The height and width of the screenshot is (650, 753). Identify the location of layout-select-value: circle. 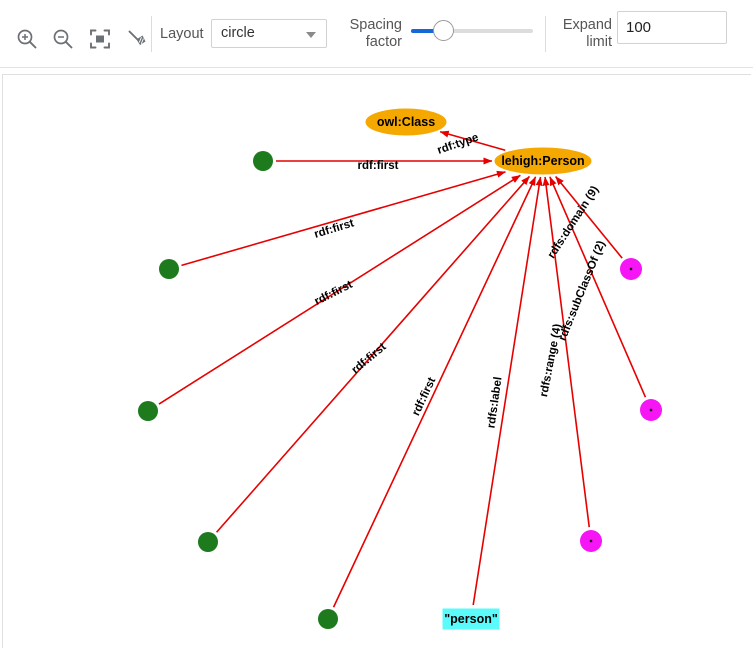
(238, 33).